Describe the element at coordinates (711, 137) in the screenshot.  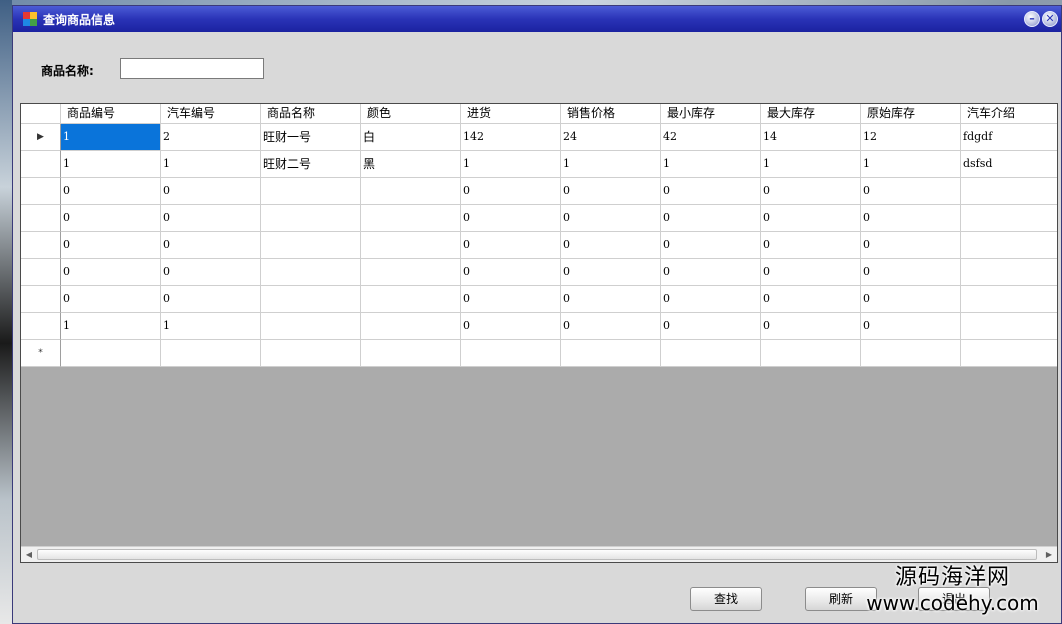
I see `table-cell: 42` at that location.